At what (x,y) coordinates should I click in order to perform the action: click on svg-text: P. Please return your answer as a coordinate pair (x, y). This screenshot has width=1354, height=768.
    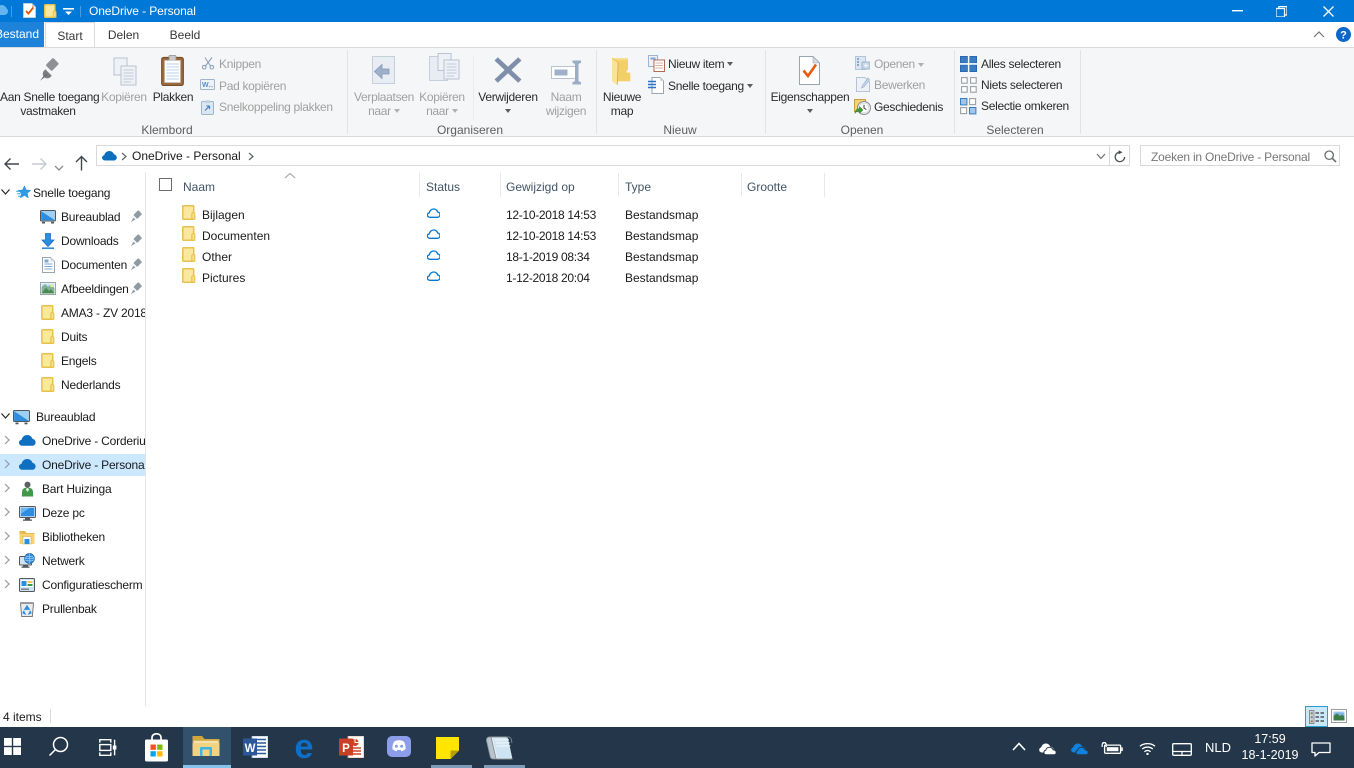
    Looking at the image, I should click on (346, 749).